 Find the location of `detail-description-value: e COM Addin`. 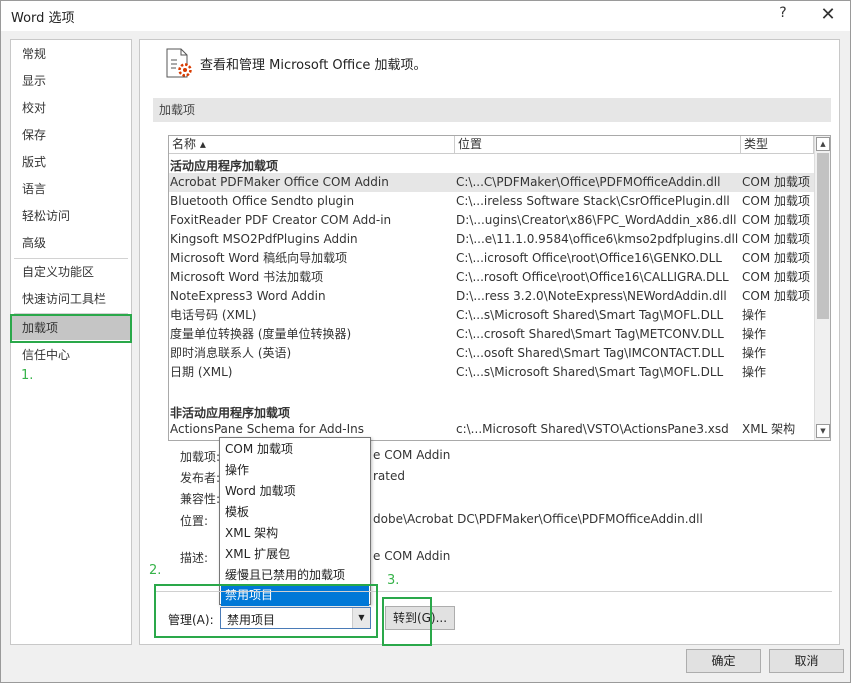

detail-description-value: e COM Addin is located at coordinates (412, 556).